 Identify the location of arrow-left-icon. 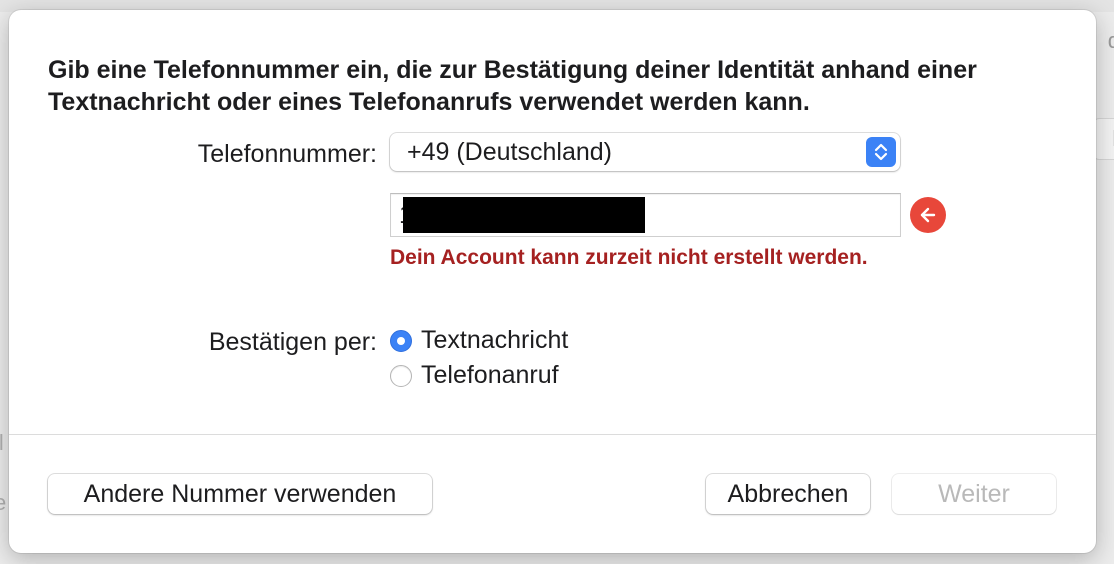
(928, 215).